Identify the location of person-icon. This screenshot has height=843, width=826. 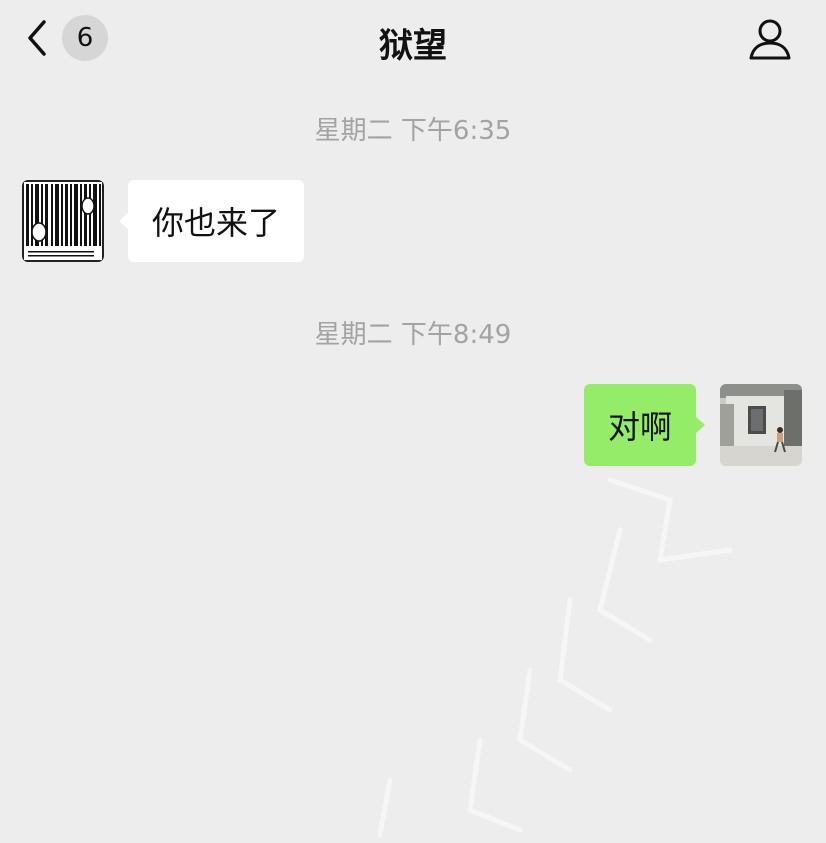
(770, 39).